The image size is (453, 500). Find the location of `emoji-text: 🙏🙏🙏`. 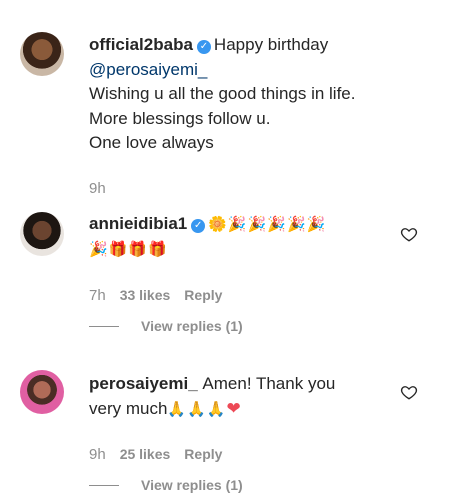

emoji-text: 🙏🙏🙏 is located at coordinates (197, 408).